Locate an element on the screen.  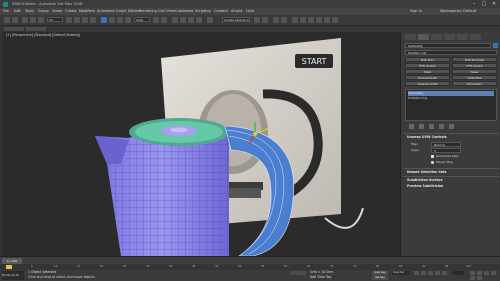
schematic-view-icon is located at coordinates (303, 19).